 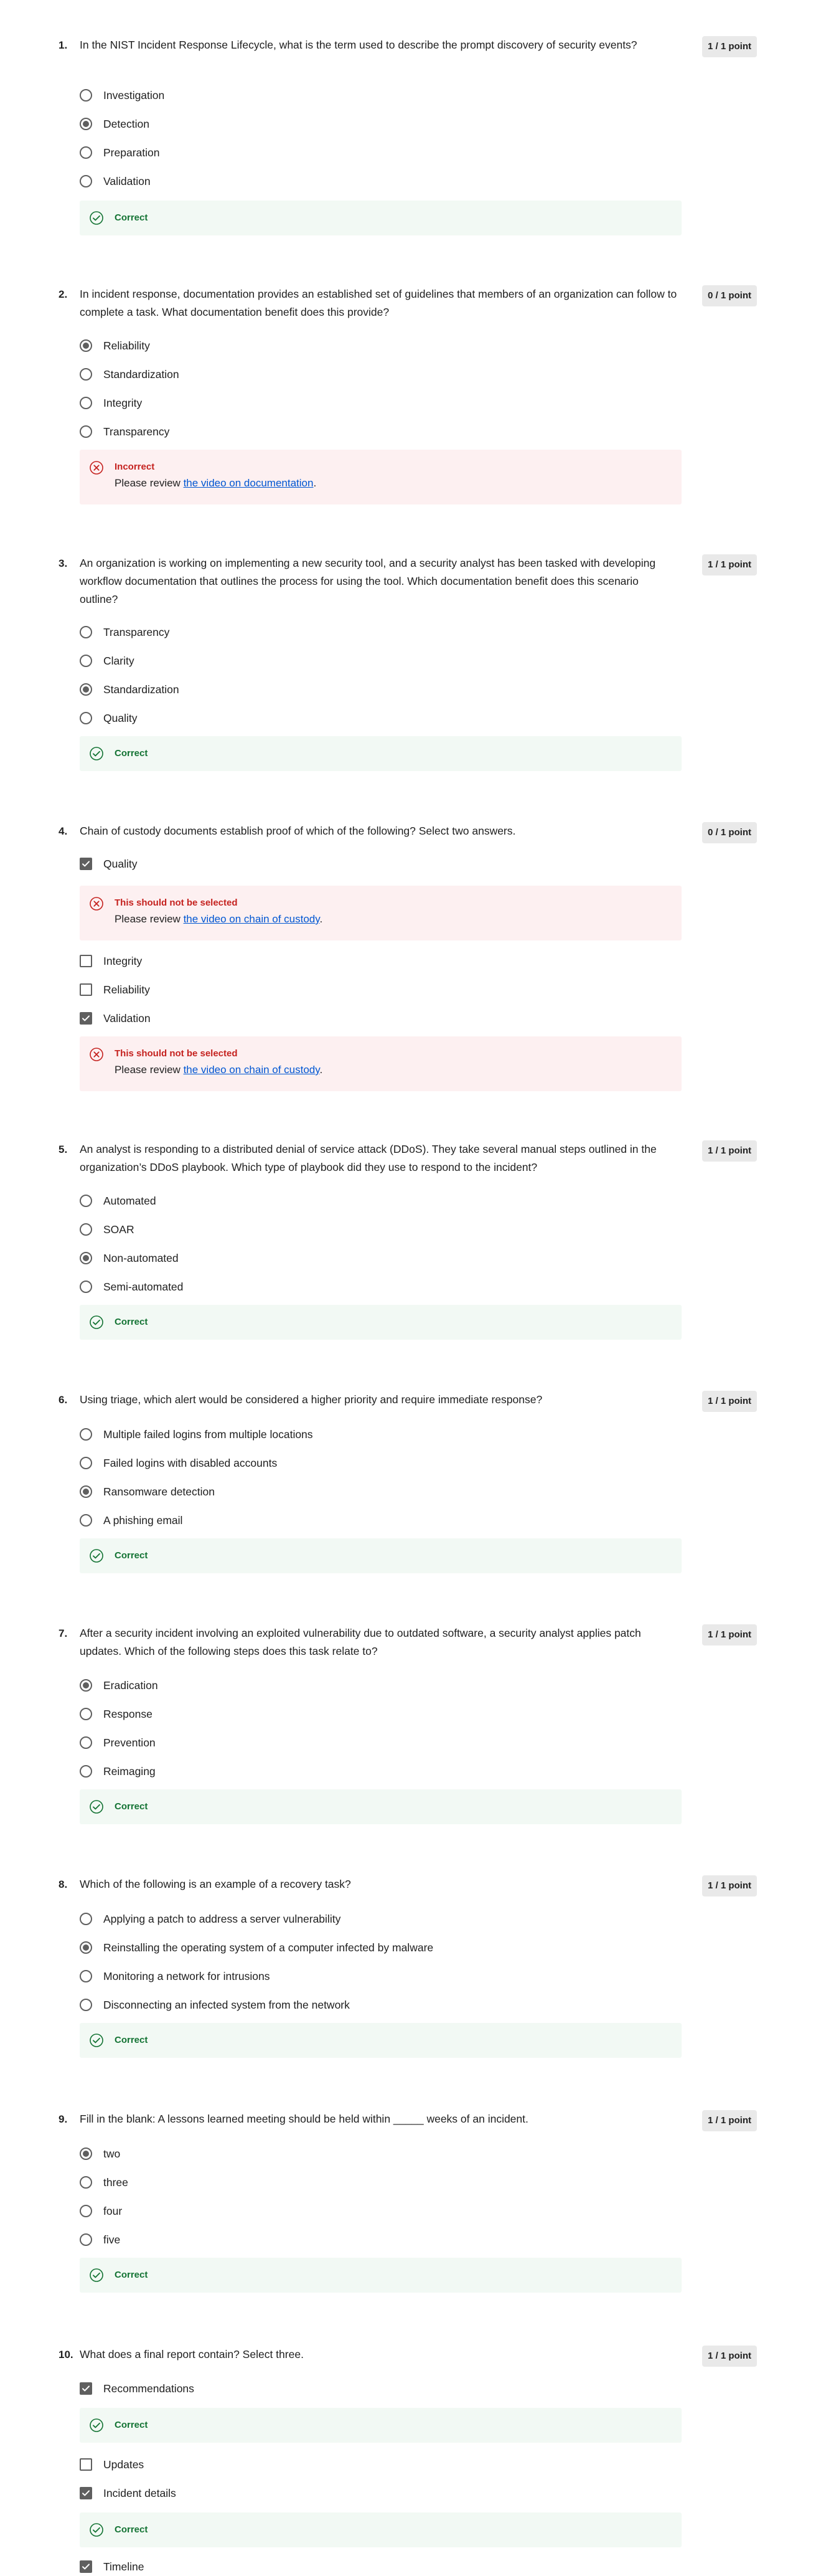 I want to click on option-investigation: Investigation, so click(x=122, y=96).